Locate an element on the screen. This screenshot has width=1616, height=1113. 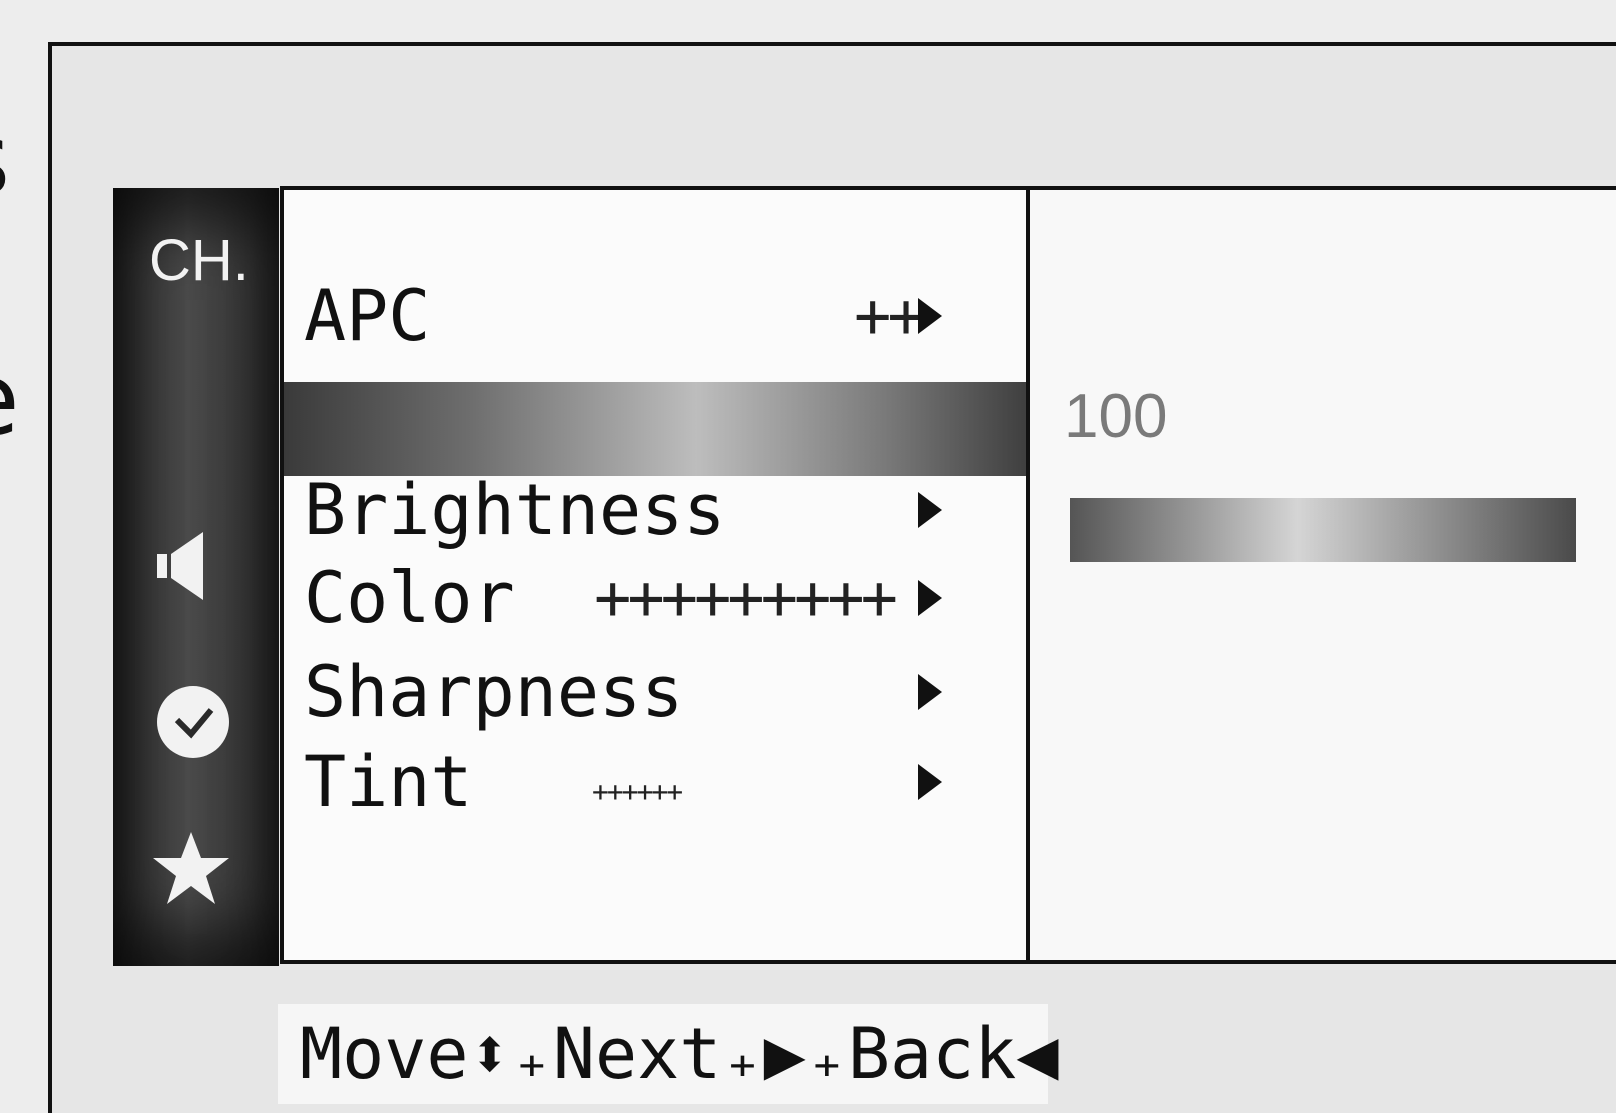
menu-item-color: Color +++++++++ is located at coordinates (645, 598).